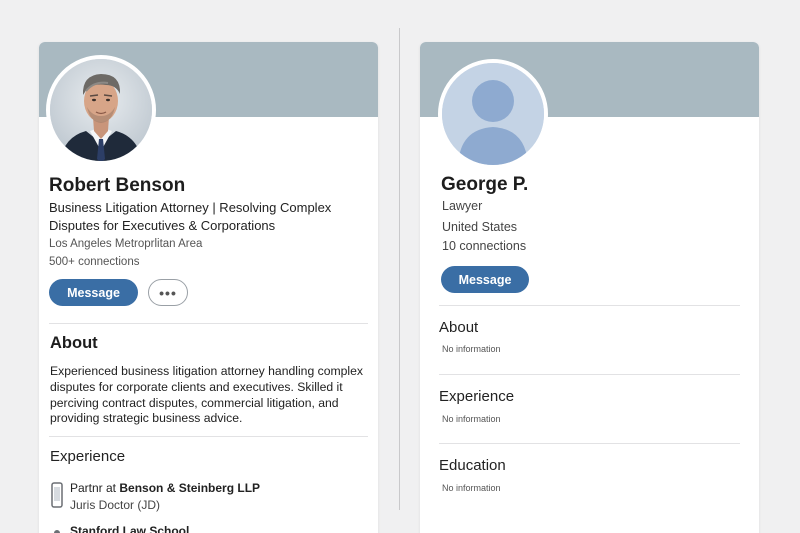 This screenshot has width=800, height=533. Describe the element at coordinates (472, 465) in the screenshot. I see `education-title: Education` at that location.